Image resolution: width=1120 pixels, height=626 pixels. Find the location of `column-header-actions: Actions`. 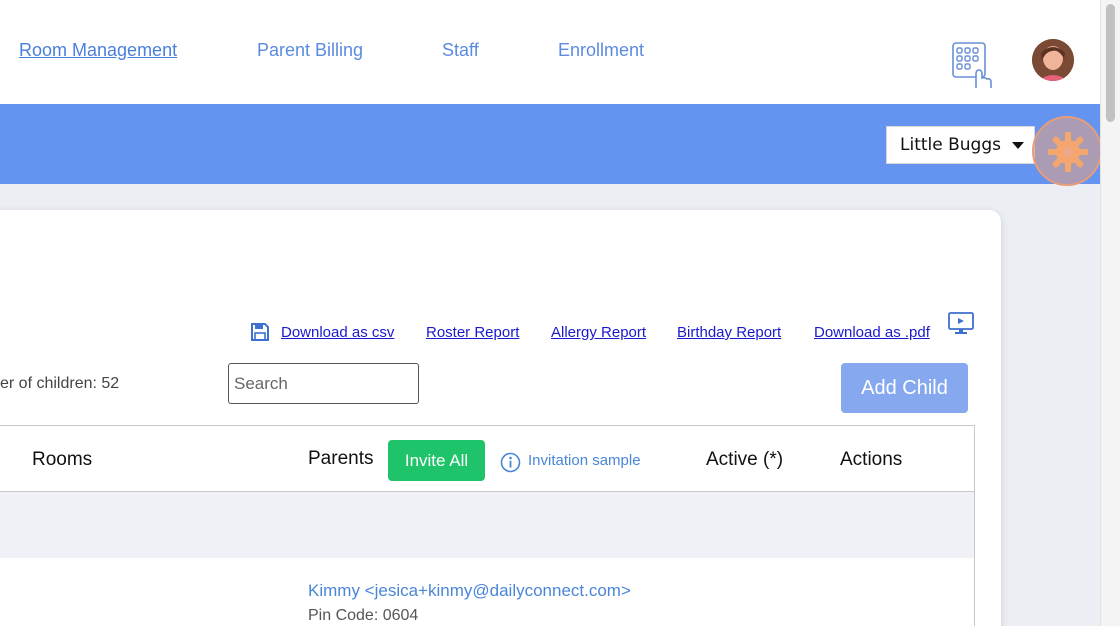

column-header-actions: Actions is located at coordinates (871, 459).